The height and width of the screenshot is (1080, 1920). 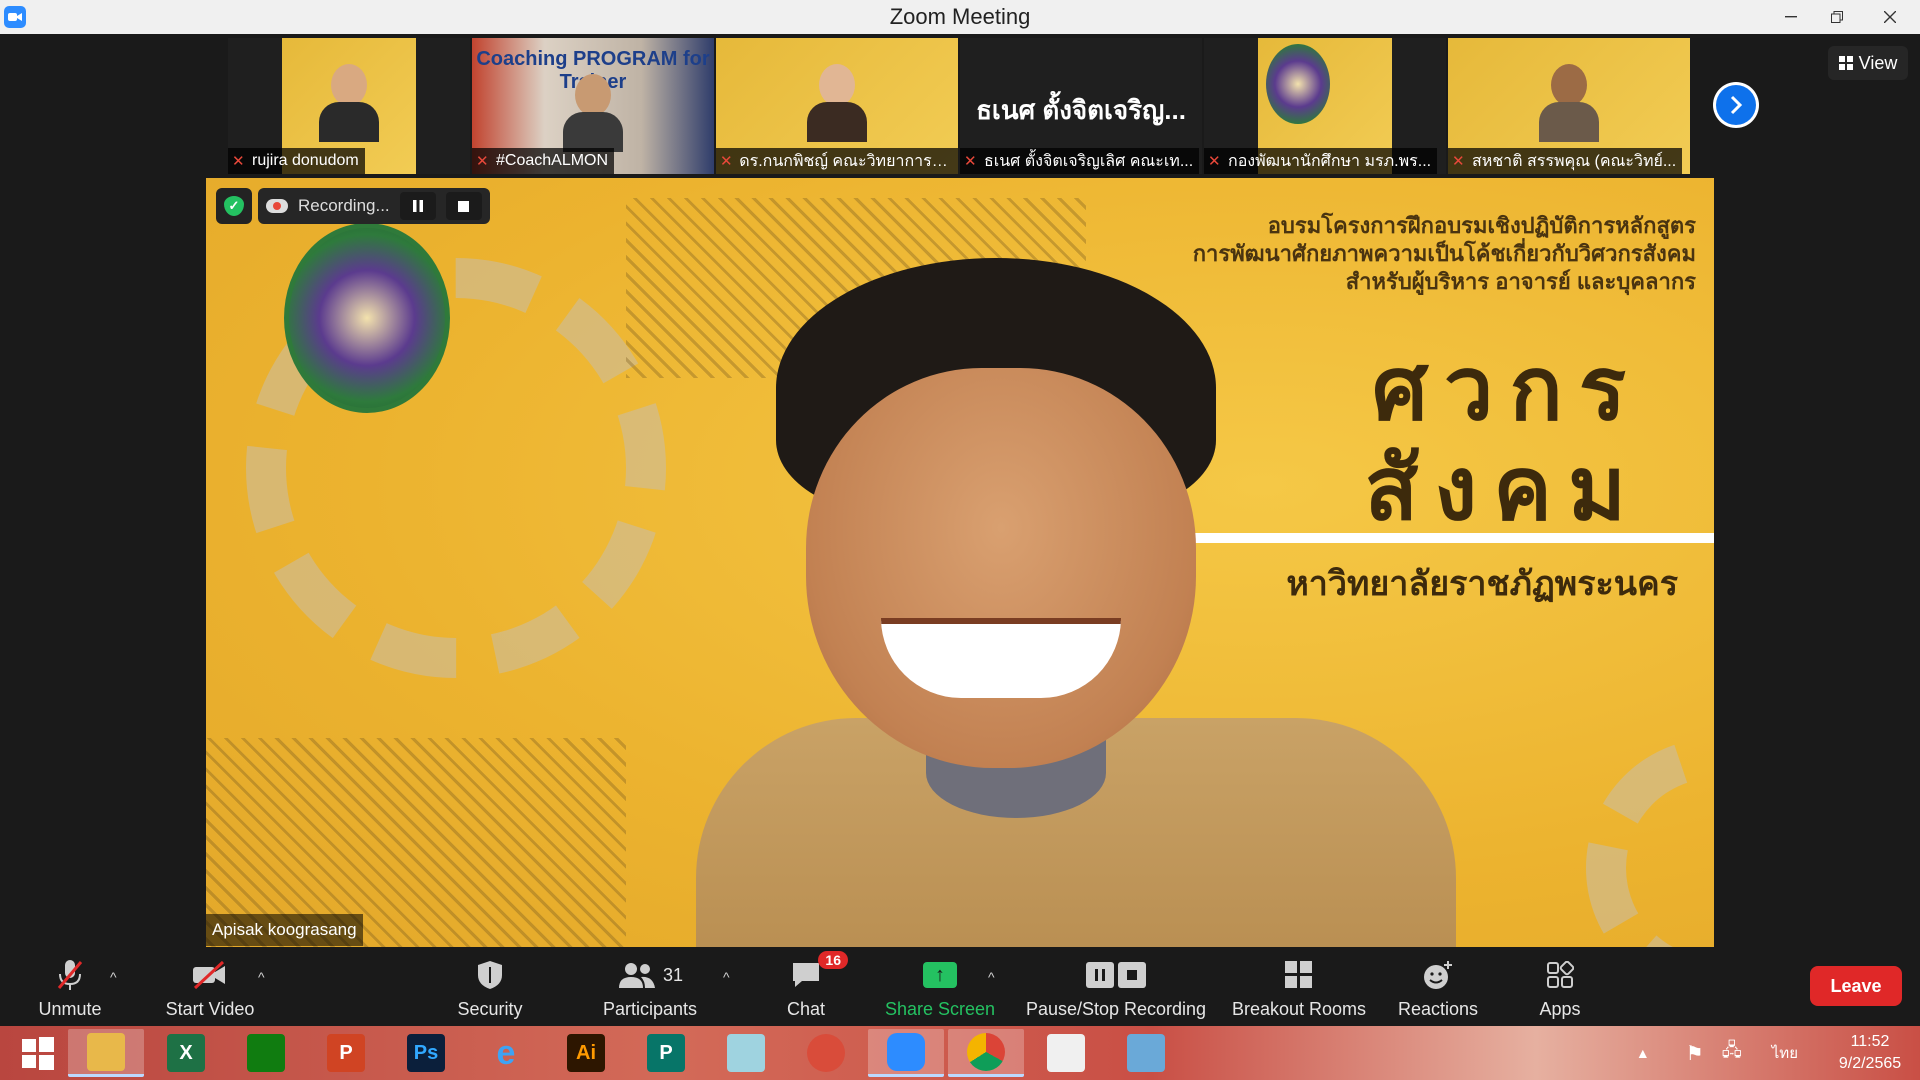 I want to click on taskbar-app-remote, so click(x=1146, y=1053).